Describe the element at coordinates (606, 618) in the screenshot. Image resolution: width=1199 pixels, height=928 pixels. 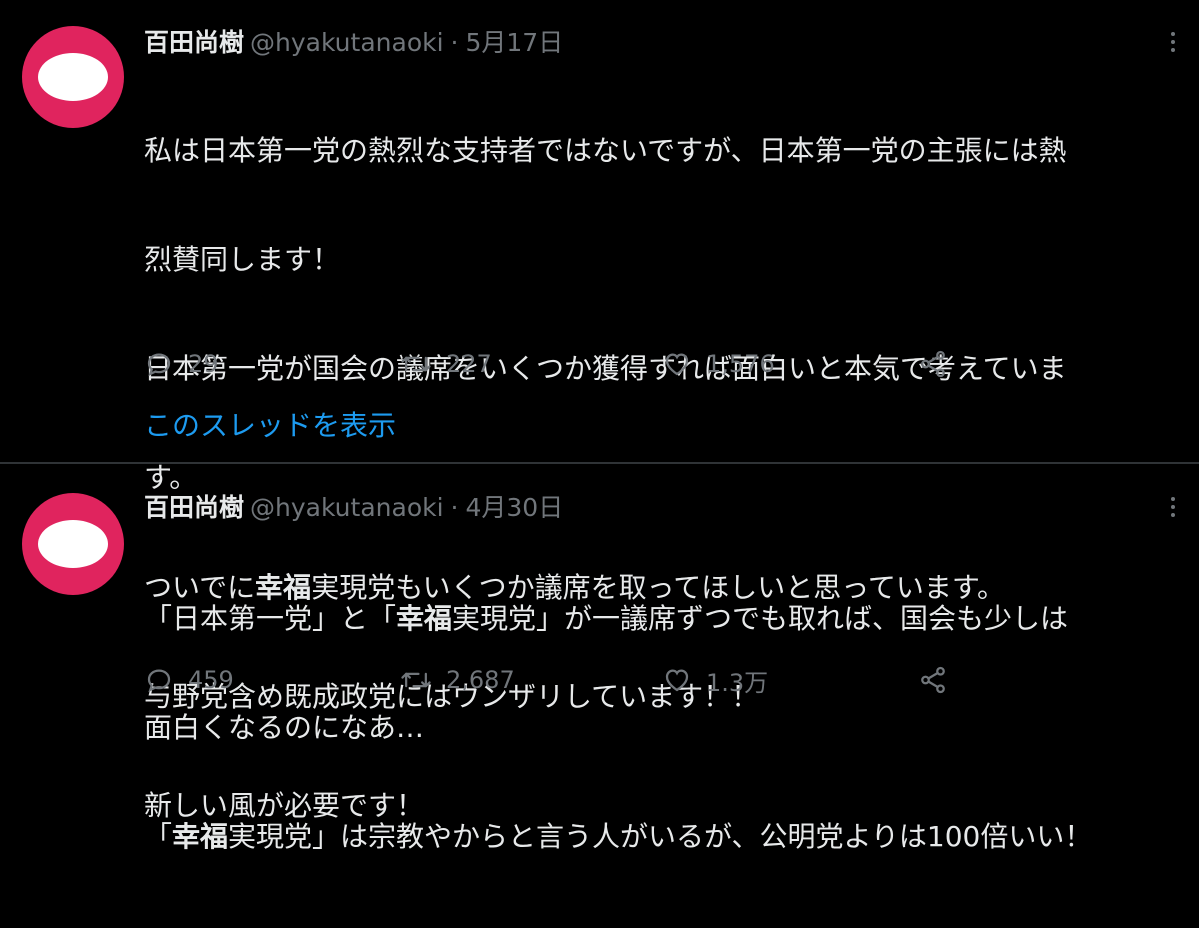
I see `tweet-line: 「日本第一党」と「幸福実現党」が一議席ずつでも取れば、国会も少しは` at that location.